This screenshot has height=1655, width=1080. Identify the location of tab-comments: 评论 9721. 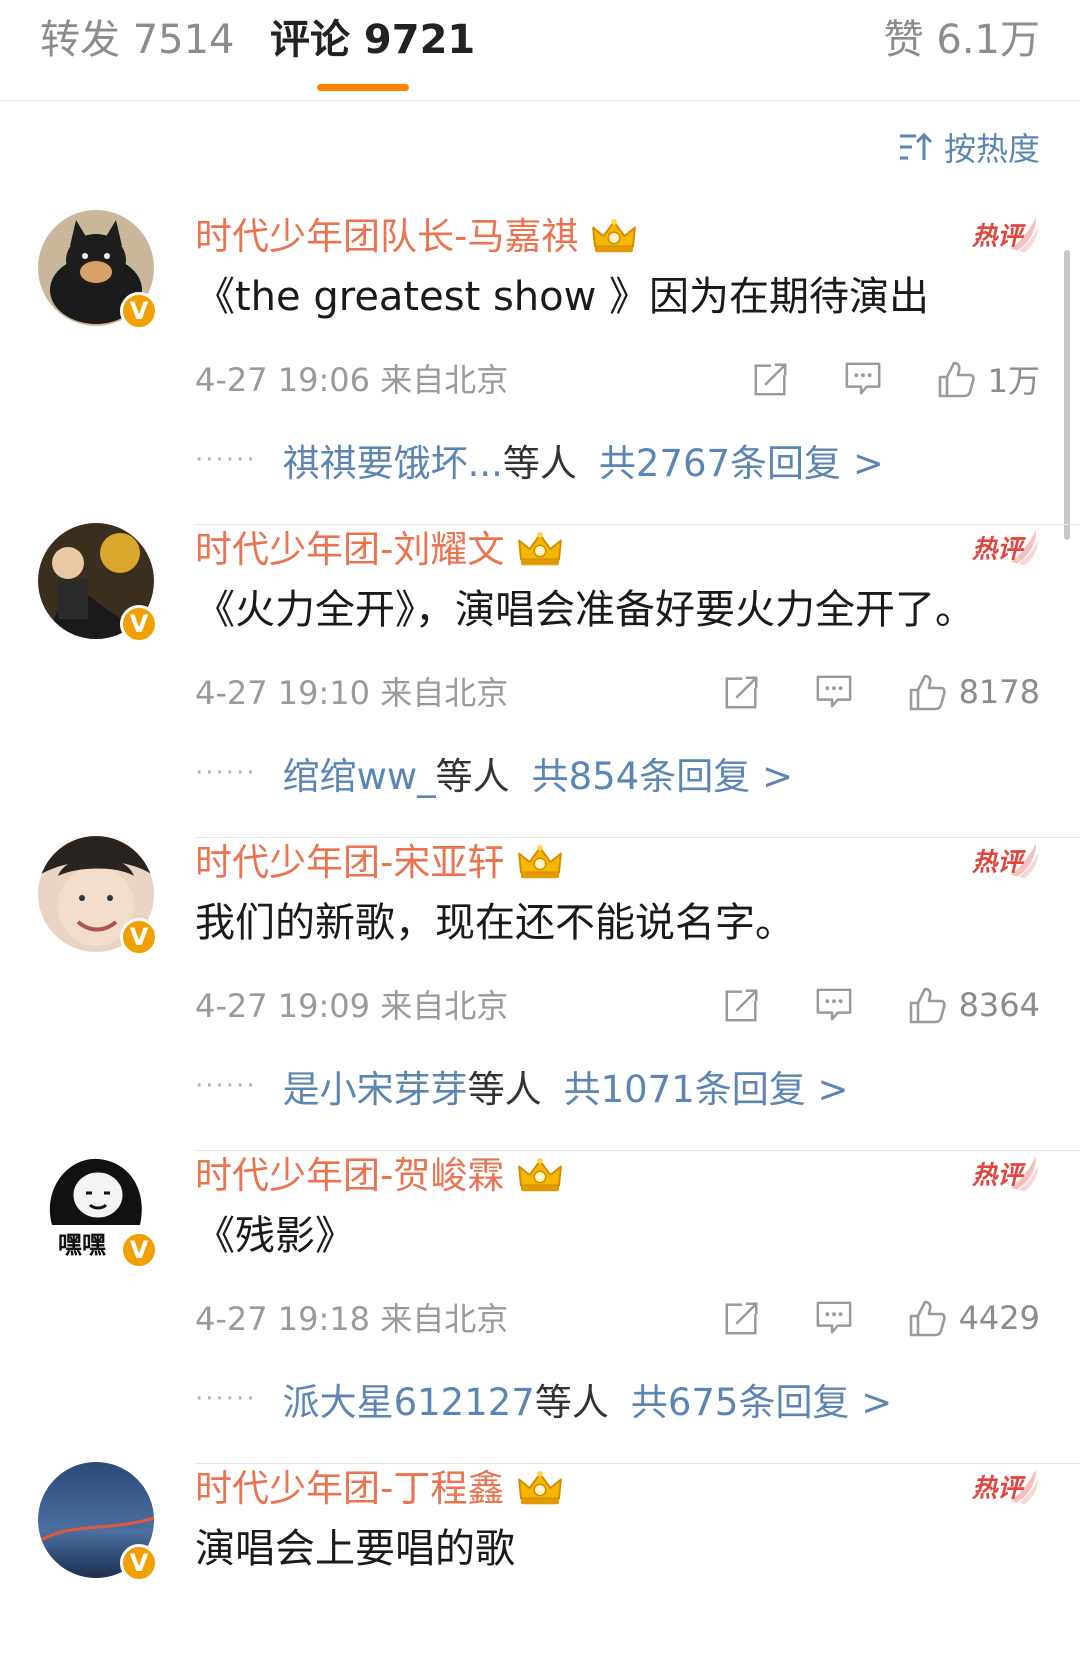
(372, 40).